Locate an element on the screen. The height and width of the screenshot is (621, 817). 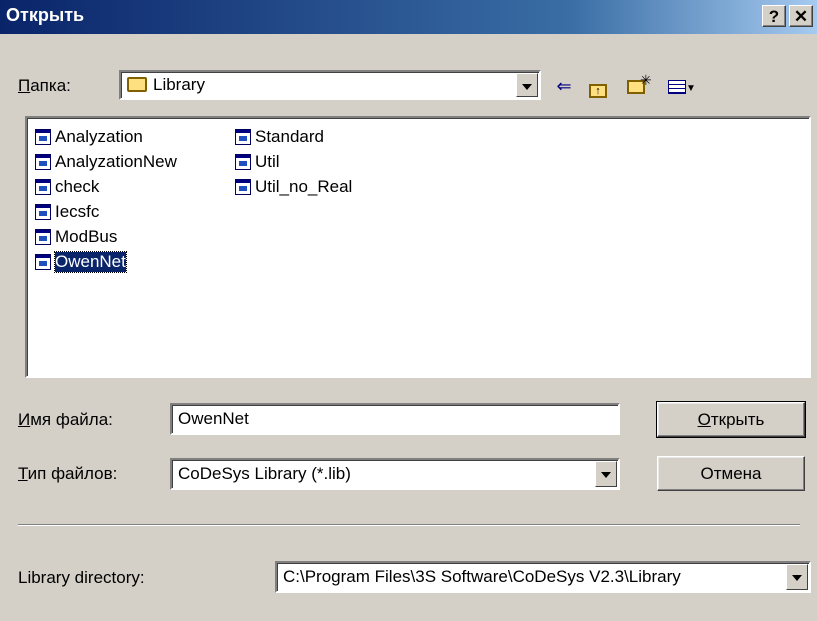
lookin-dropdown: Library is located at coordinates (330, 85).